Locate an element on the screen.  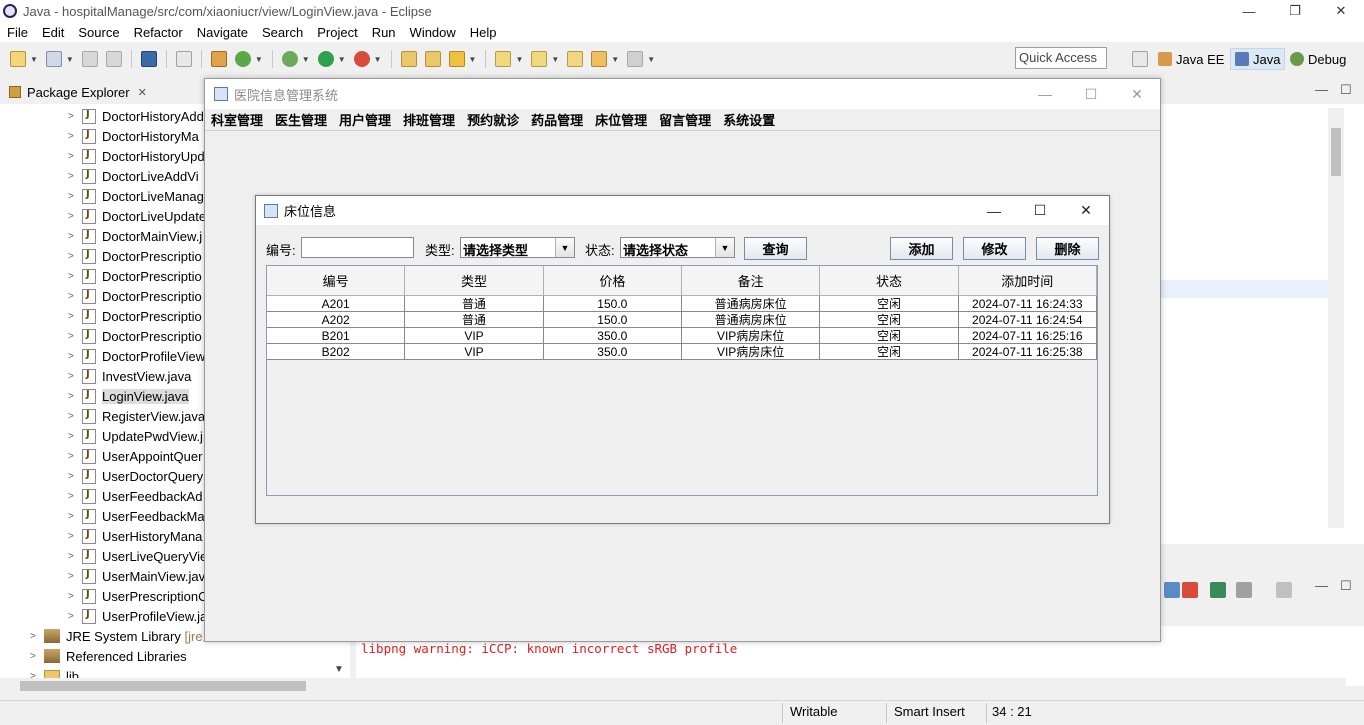
tree-item-file: > DoctorLiveAddVi is located at coordinates (133, 176).